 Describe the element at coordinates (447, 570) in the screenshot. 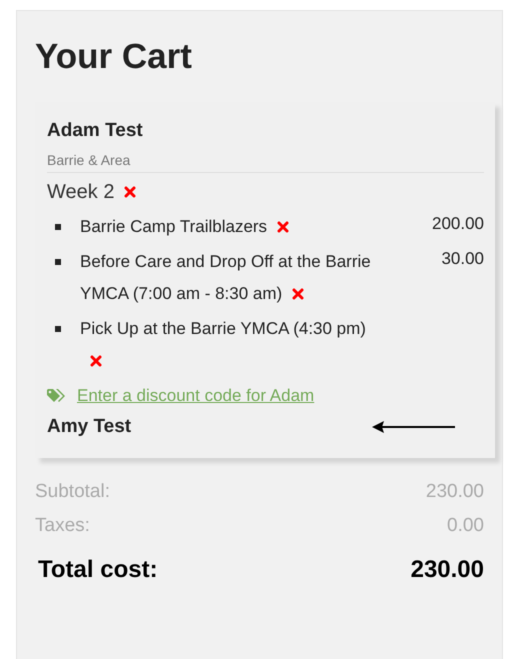

I see `total-value: 230.00` at that location.